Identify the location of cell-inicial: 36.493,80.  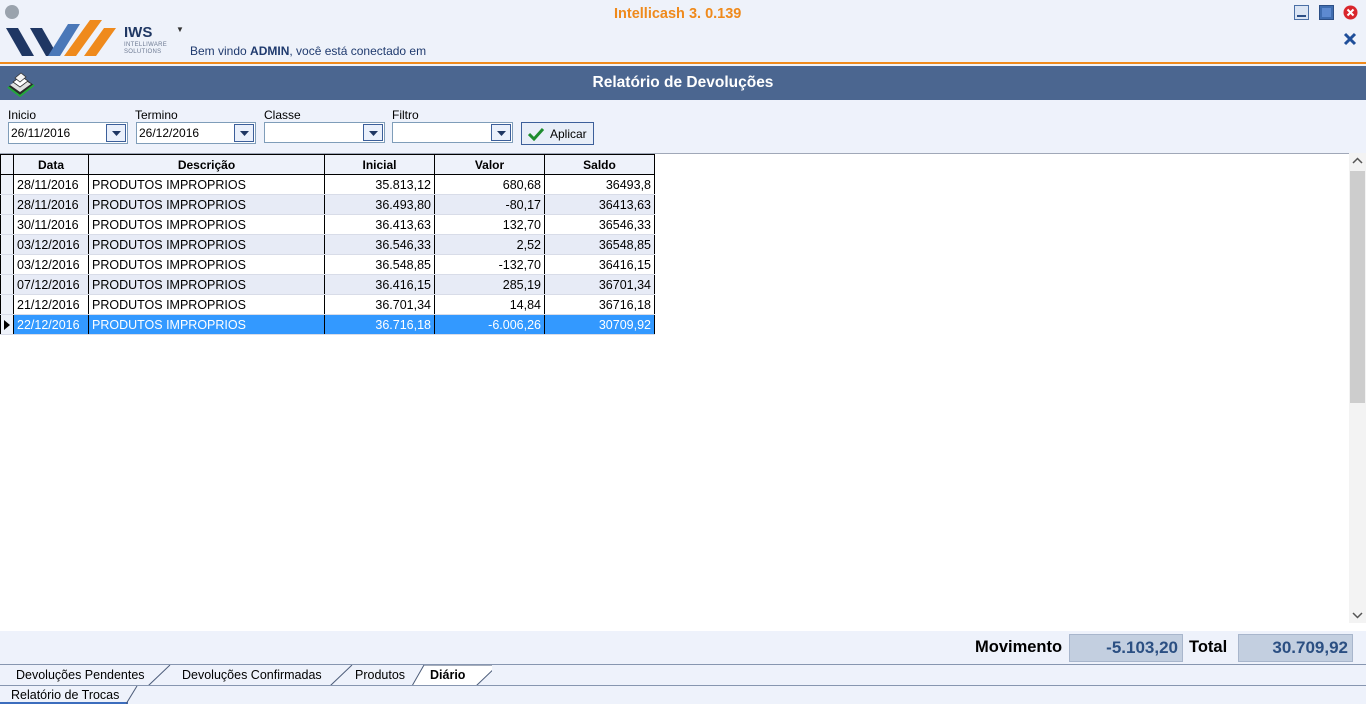
(379, 204).